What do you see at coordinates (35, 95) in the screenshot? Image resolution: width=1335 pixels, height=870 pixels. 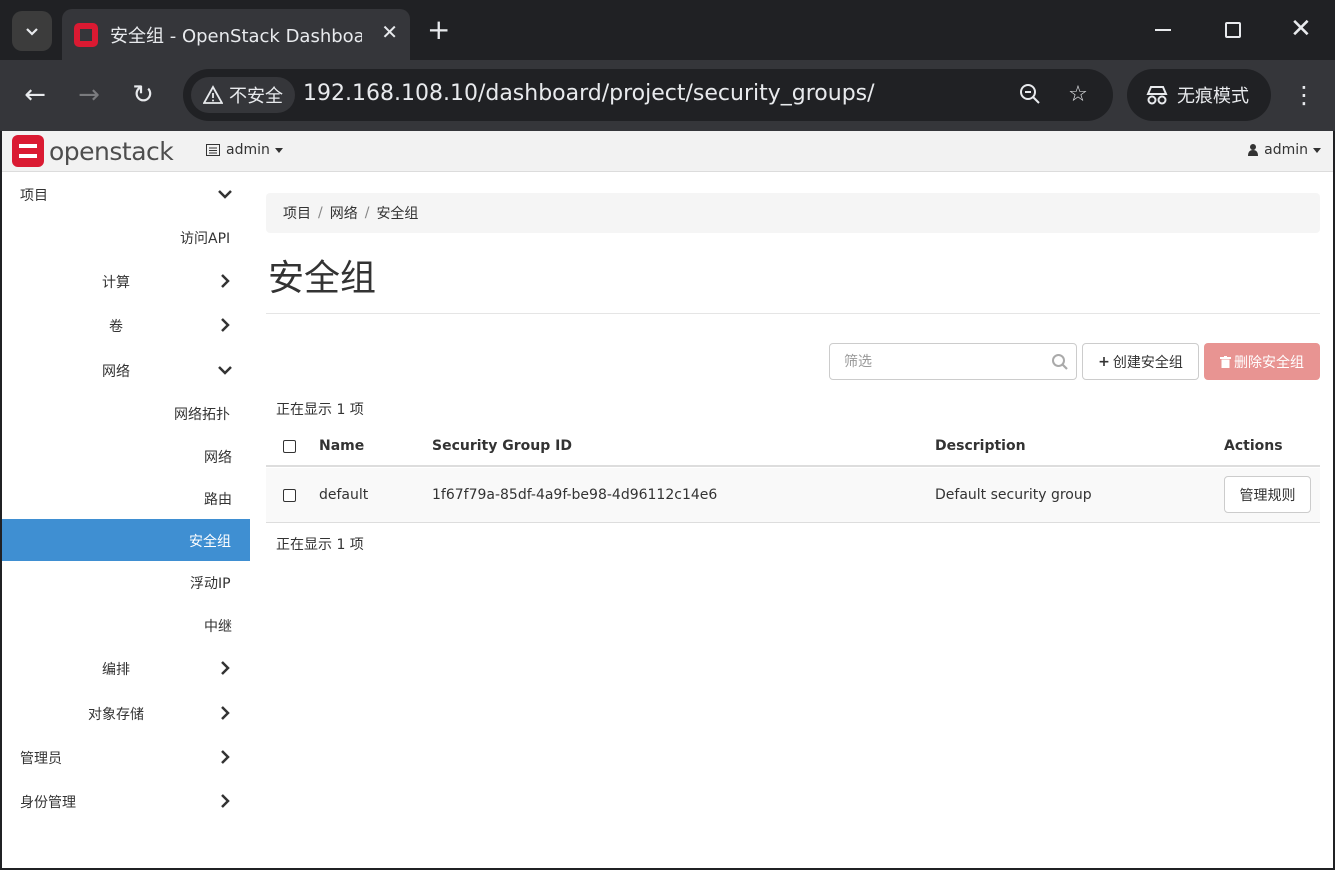 I see `back-icon: ←` at bounding box center [35, 95].